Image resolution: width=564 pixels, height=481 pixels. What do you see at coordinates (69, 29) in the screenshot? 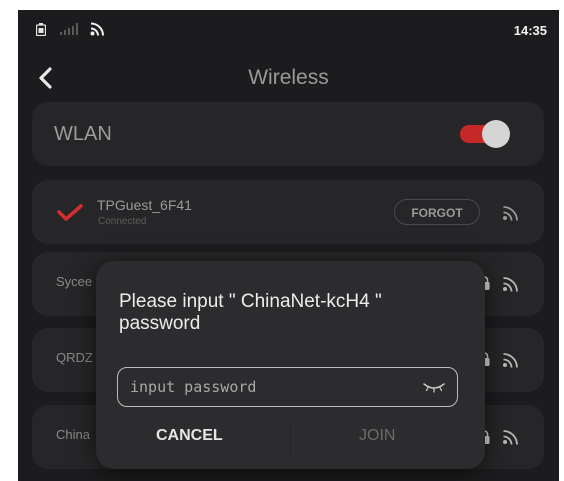
I see `signal-icon` at bounding box center [69, 29].